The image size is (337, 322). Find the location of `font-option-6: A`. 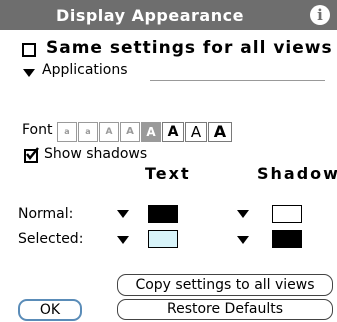

font-option-6: A is located at coordinates (173, 132).